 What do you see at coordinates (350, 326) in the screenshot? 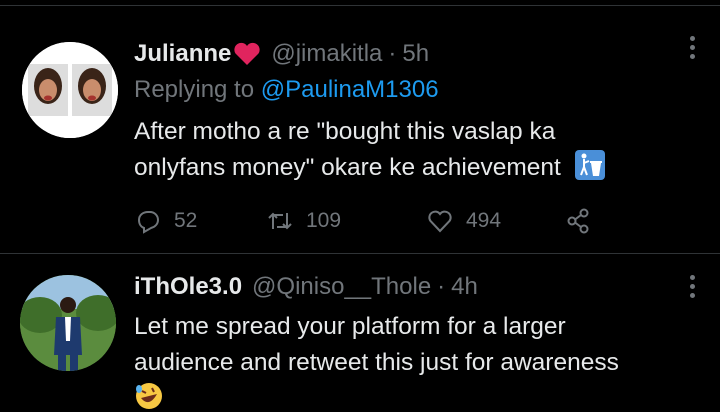
I see `tweet-text-line: Let me spread your platform for a larger` at bounding box center [350, 326].